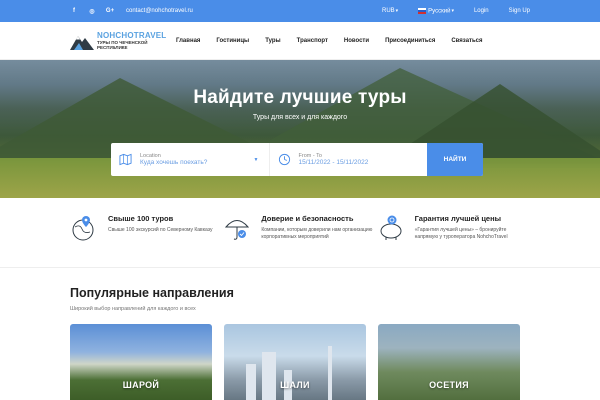  I want to click on social-links: f ◎ G+, so click(92, 11).